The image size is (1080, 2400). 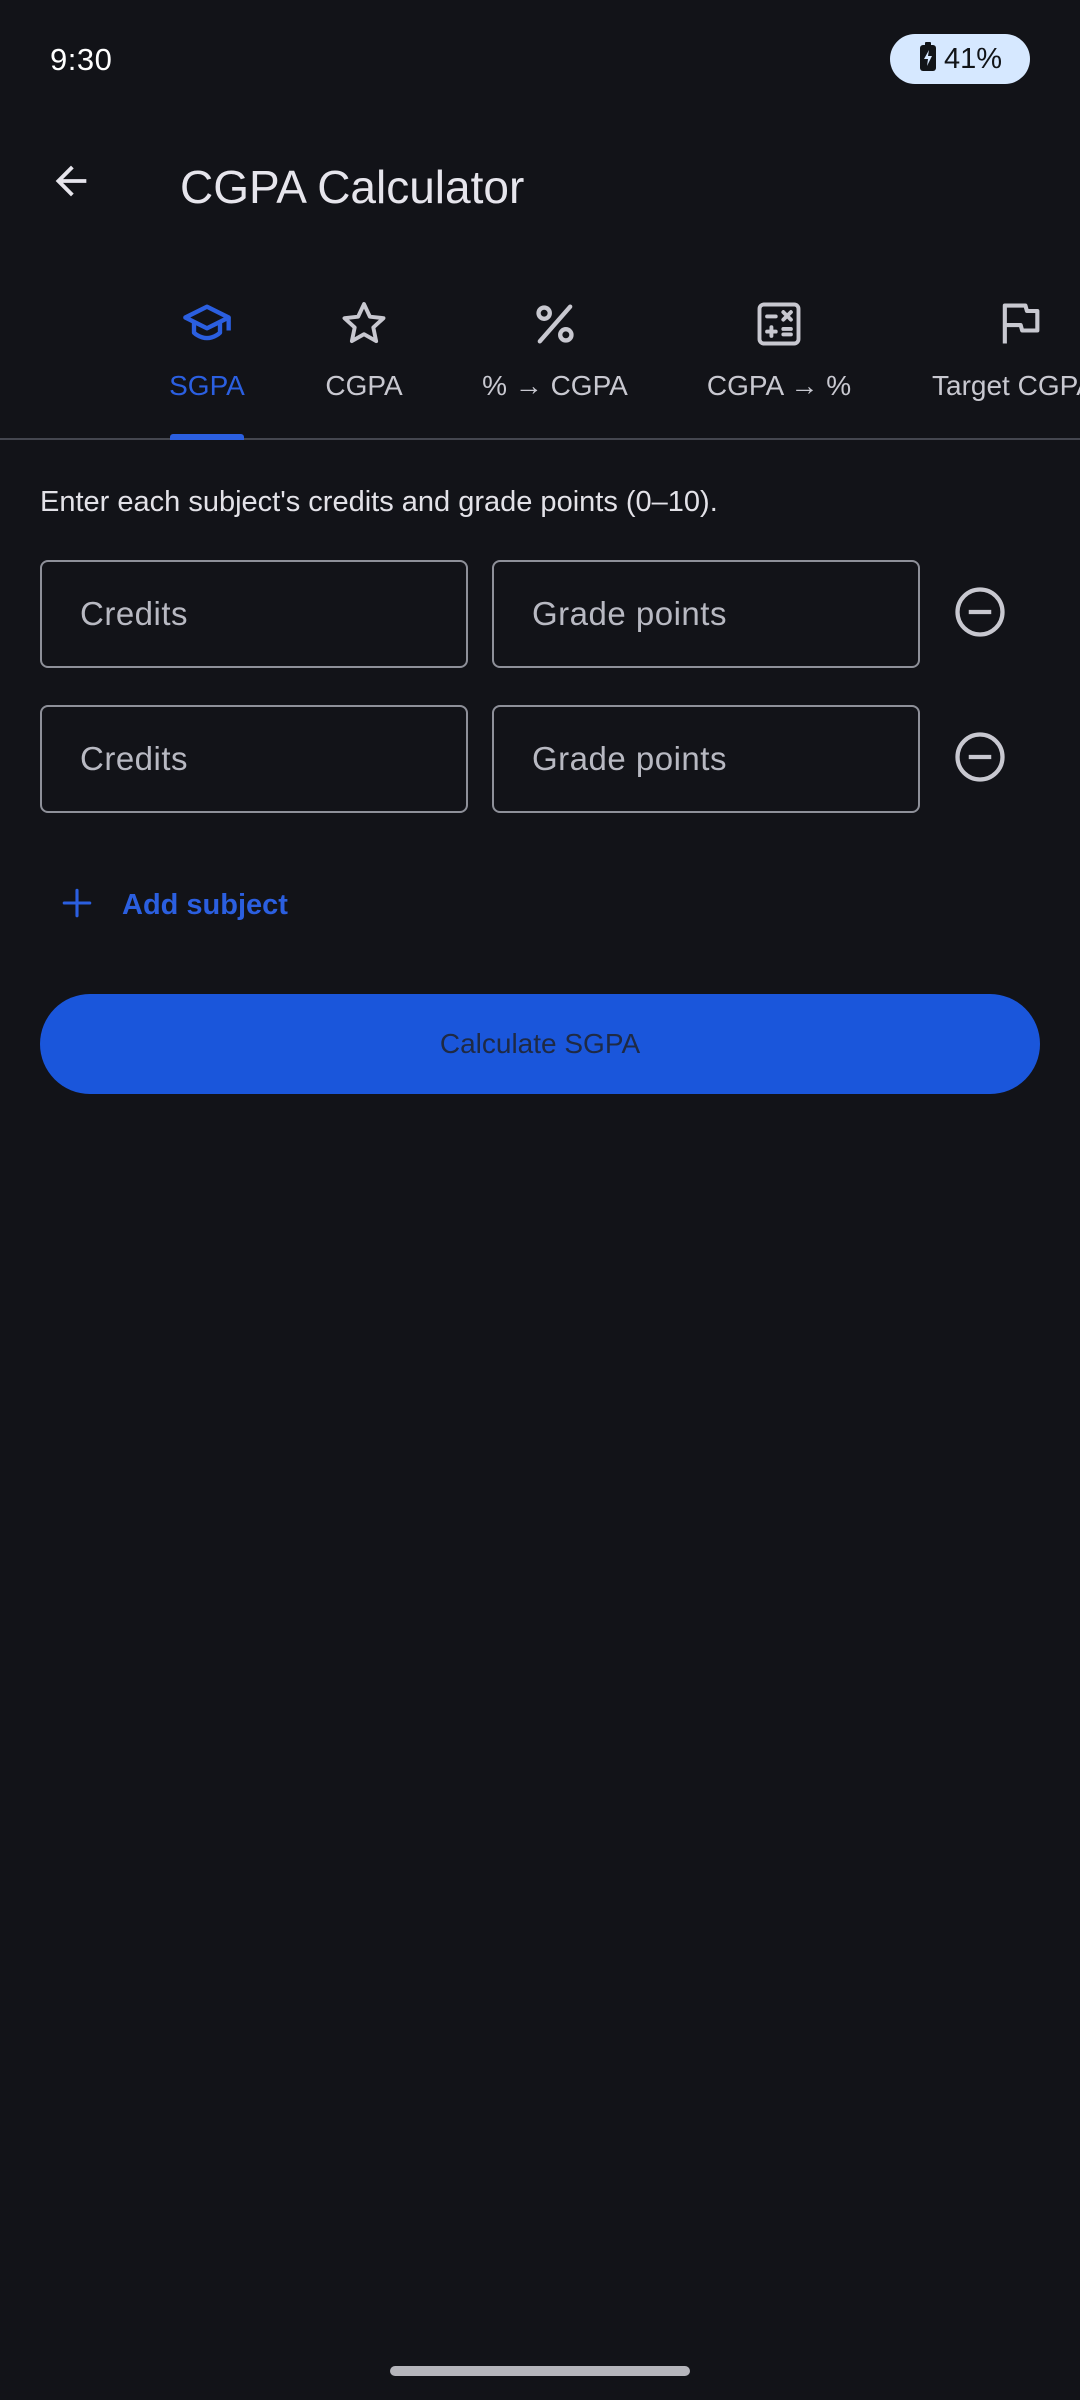 I want to click on flag-icon, so click(x=1020, y=324).